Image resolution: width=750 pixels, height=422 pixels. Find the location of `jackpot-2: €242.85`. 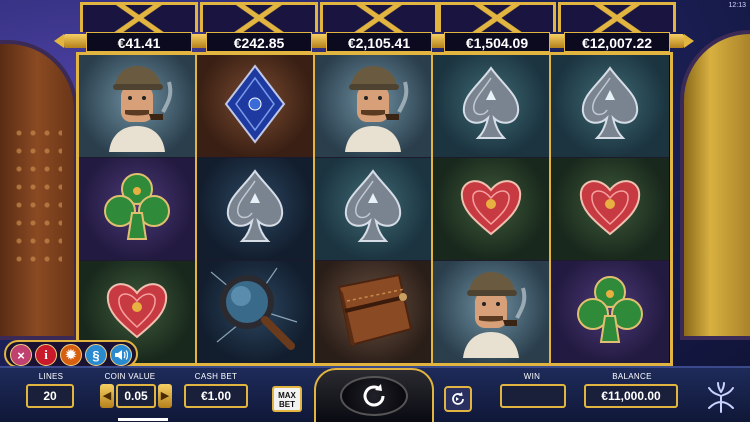

jackpot-2: €242.85 is located at coordinates (259, 27).